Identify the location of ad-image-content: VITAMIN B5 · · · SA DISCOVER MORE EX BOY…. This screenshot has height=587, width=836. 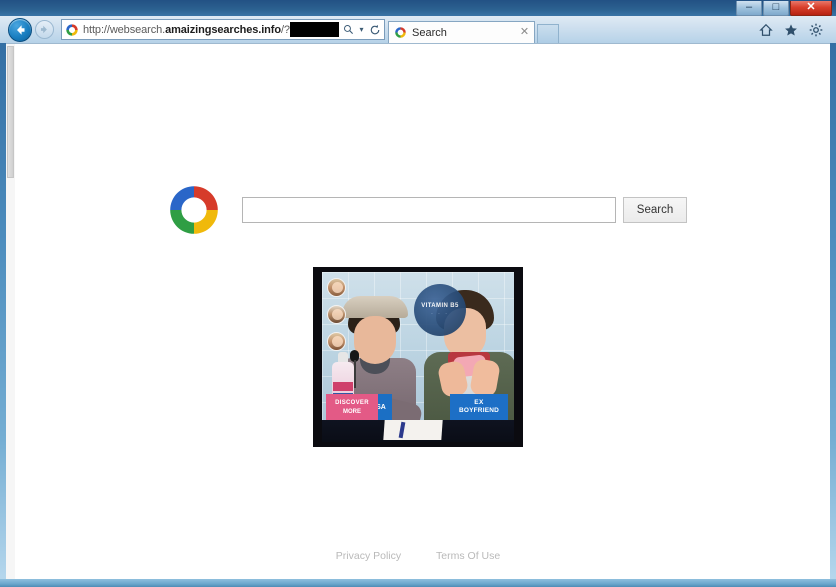
(418, 357).